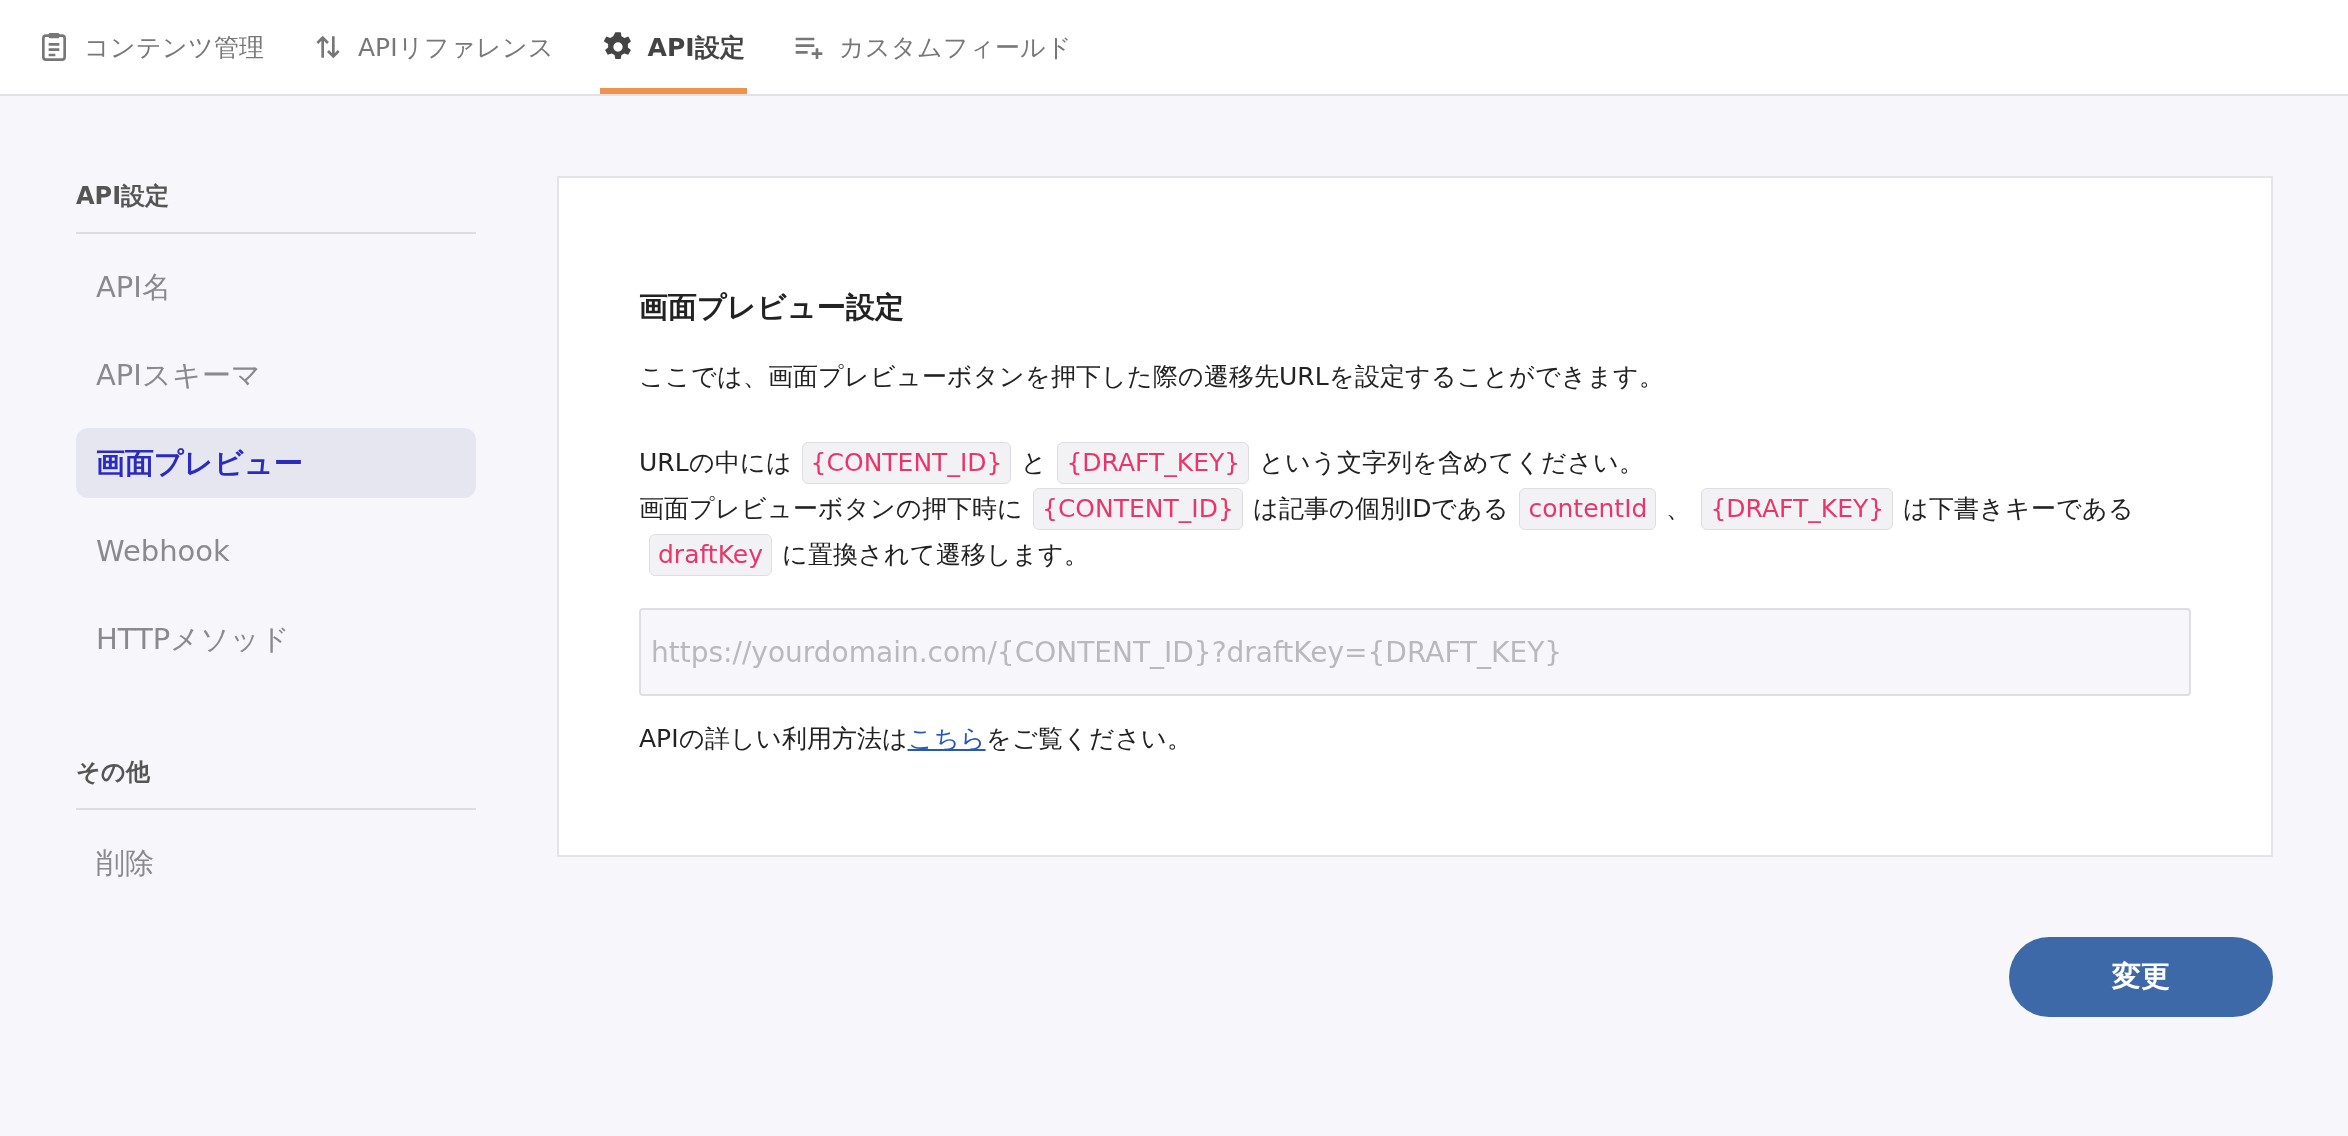  What do you see at coordinates (710, 555) in the screenshot?
I see `code-chip: draftKey` at bounding box center [710, 555].